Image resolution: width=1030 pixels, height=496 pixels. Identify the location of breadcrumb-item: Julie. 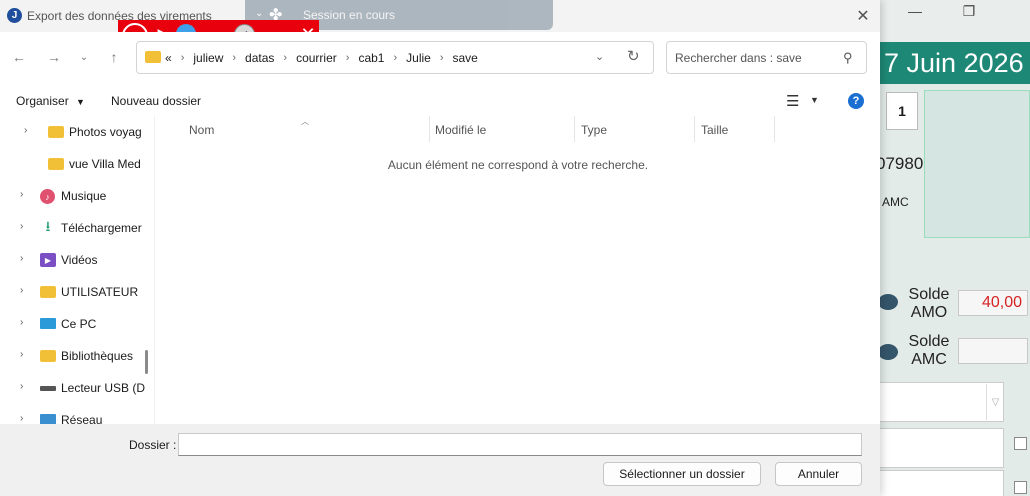
(418, 58).